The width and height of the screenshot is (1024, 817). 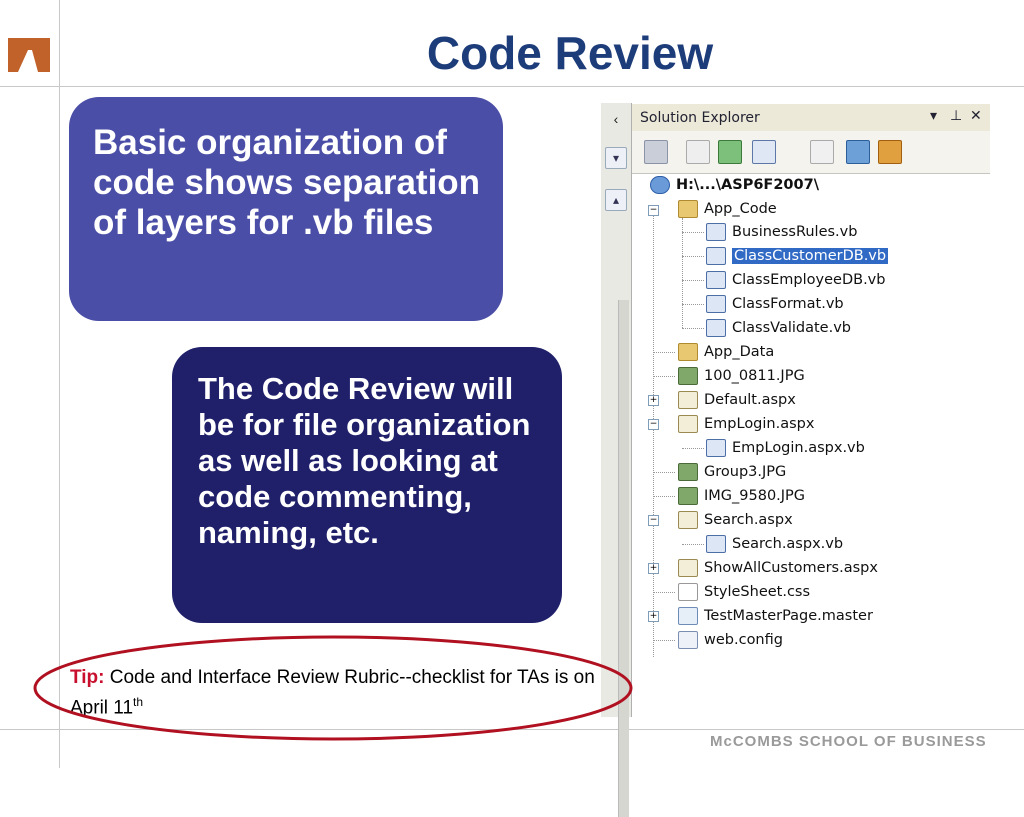 What do you see at coordinates (811, 117) in the screenshot?
I see `solution-explorer-header: Solution Explorer ▾ ⊥ ✕` at bounding box center [811, 117].